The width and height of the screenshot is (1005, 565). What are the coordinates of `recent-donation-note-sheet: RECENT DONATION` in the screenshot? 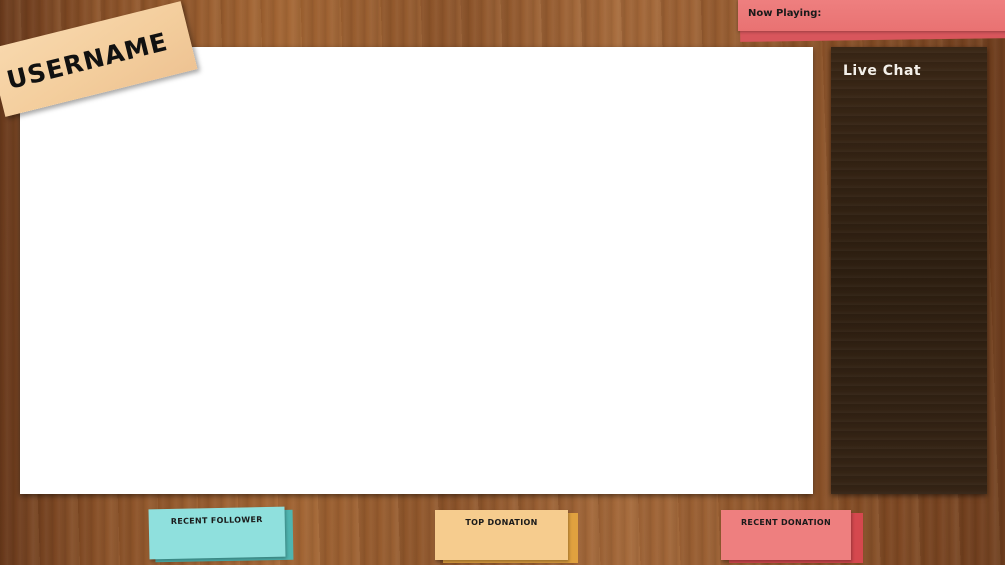 It's located at (786, 535).